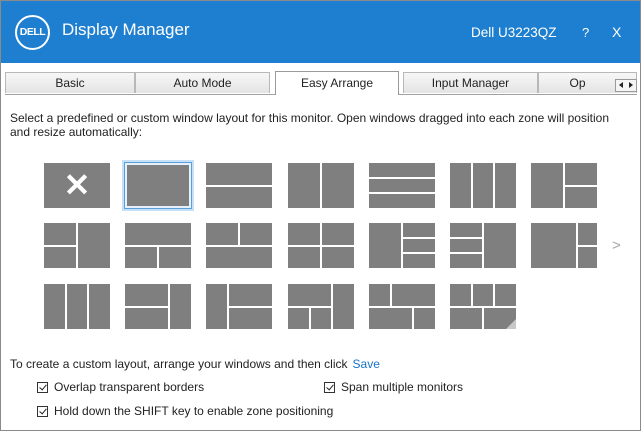  Describe the element at coordinates (511, 324) in the screenshot. I see `resize-corner-icon` at that location.